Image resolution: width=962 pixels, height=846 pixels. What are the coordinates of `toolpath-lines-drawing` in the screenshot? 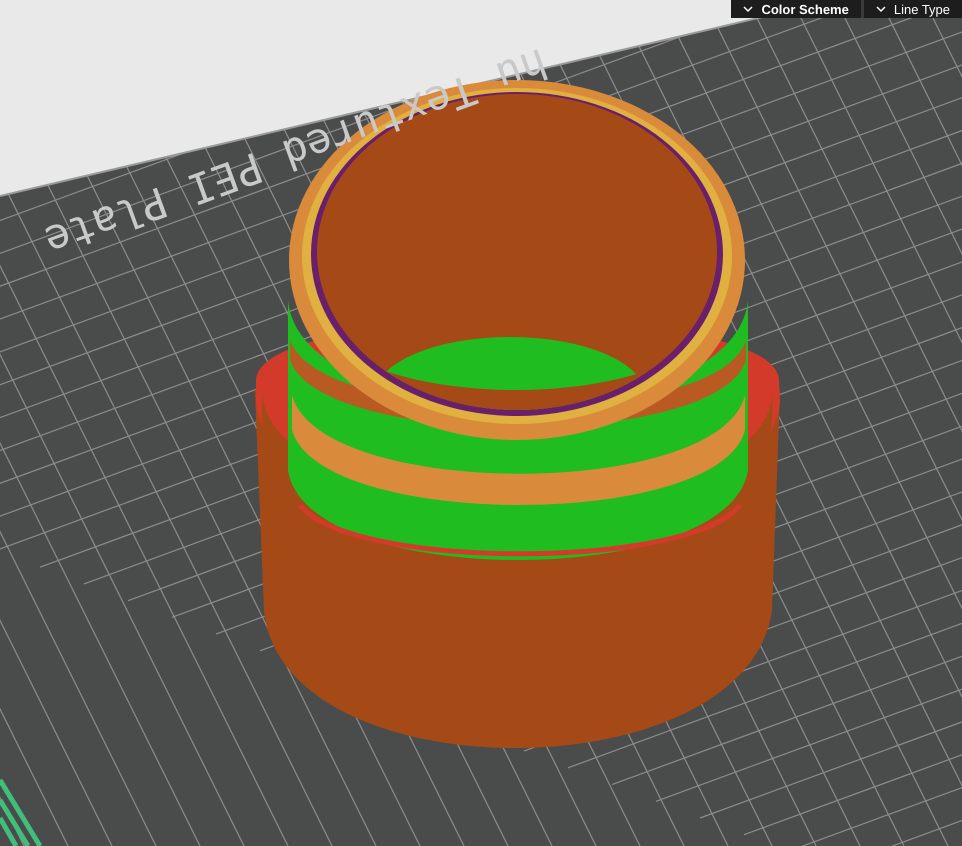 It's located at (21, 812).